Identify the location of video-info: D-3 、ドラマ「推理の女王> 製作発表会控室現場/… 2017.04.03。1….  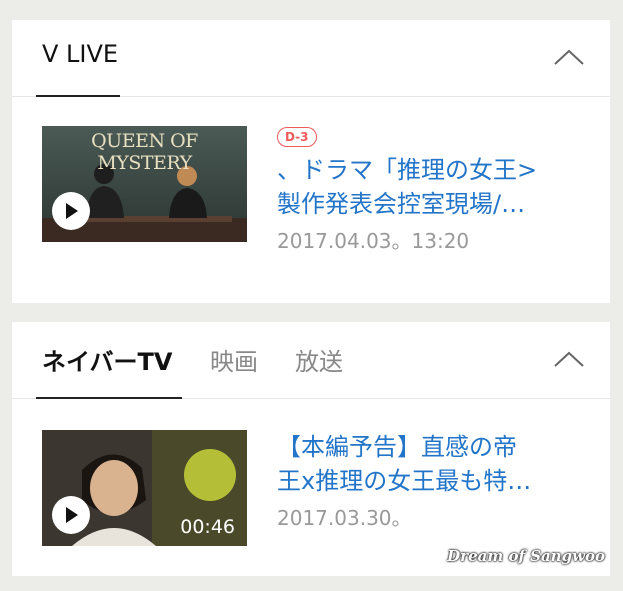
(438, 190).